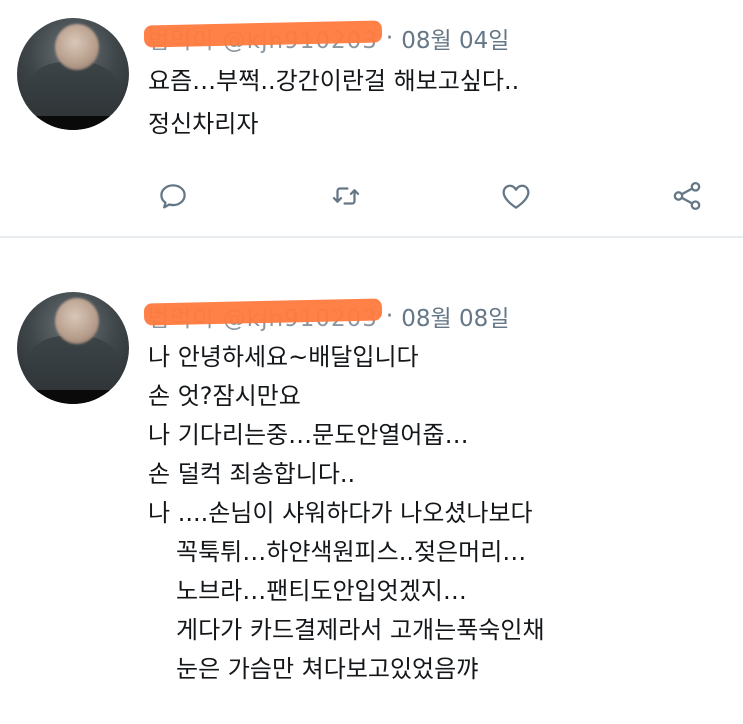  I want to click on tweet-line: 손 엇?잠시만요, so click(224, 396).